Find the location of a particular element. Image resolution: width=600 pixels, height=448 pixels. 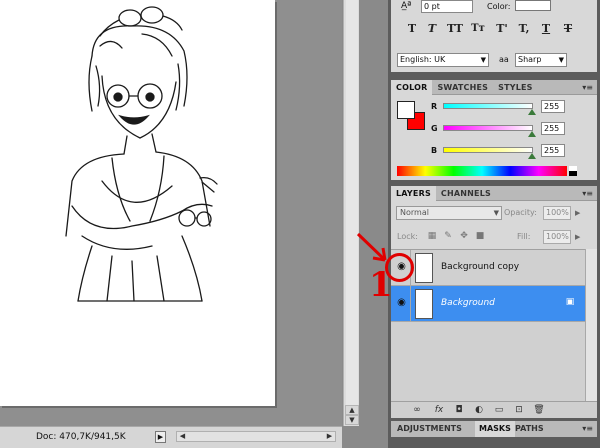

canvas-horizontal-scrollbar: ◀ ▶ is located at coordinates (256, 436).